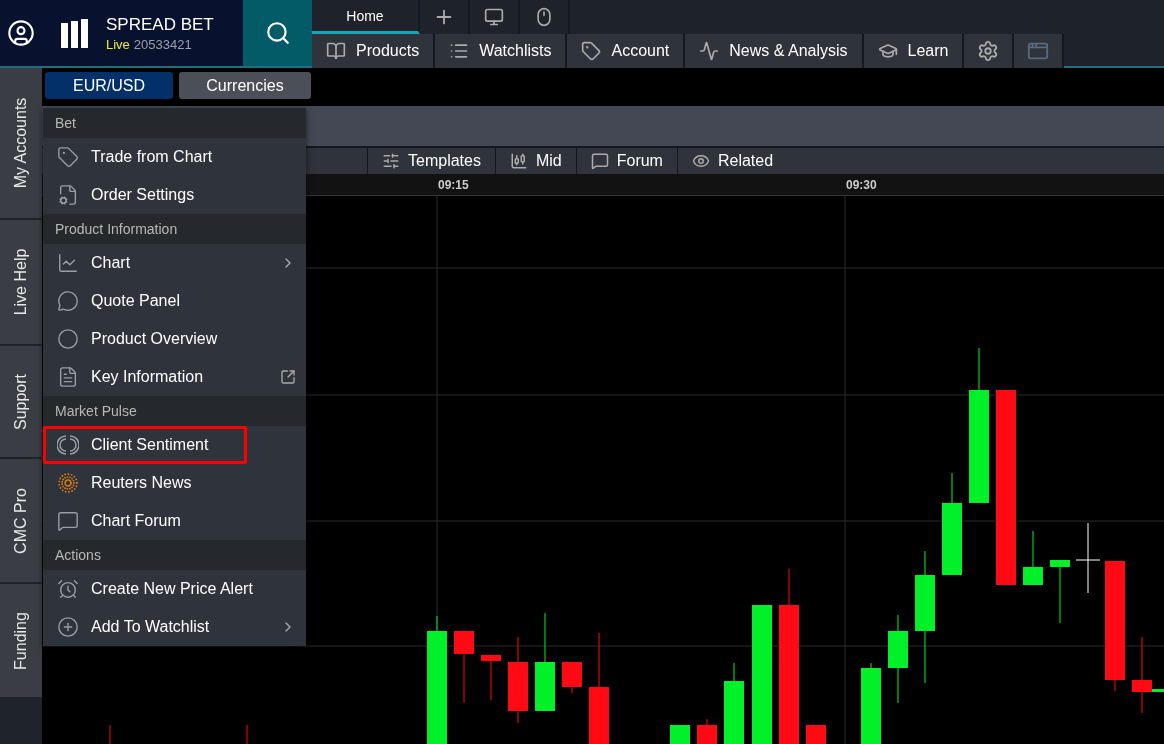 This screenshot has height=744, width=1164. I want to click on dotted-circle-icon, so click(68, 483).